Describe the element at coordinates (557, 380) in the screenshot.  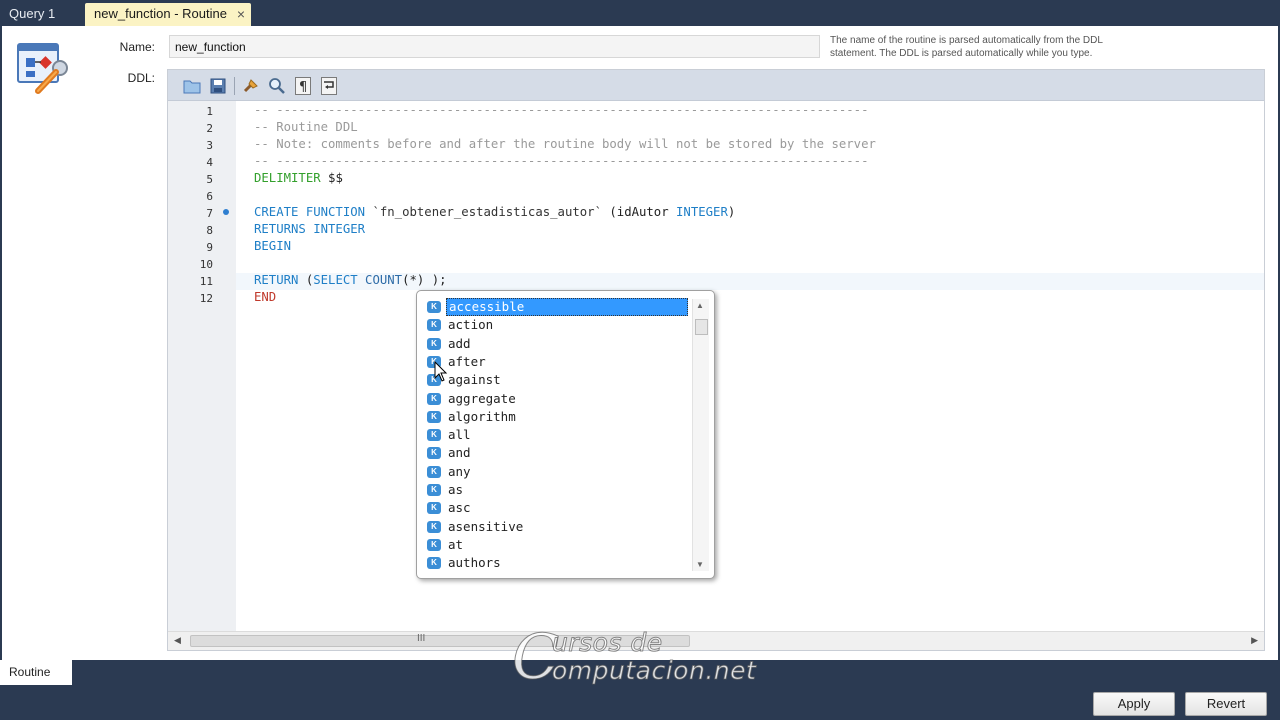
I see `autocomplete-item: Kagainst` at that location.